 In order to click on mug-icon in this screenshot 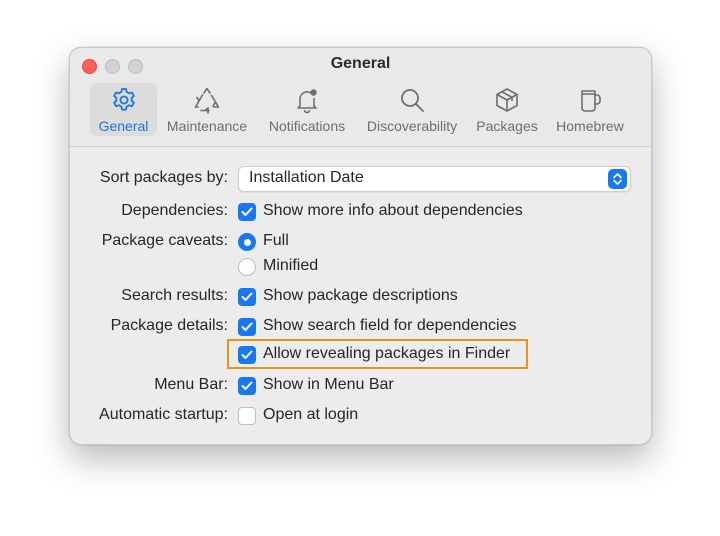, I will do `click(591, 101)`.